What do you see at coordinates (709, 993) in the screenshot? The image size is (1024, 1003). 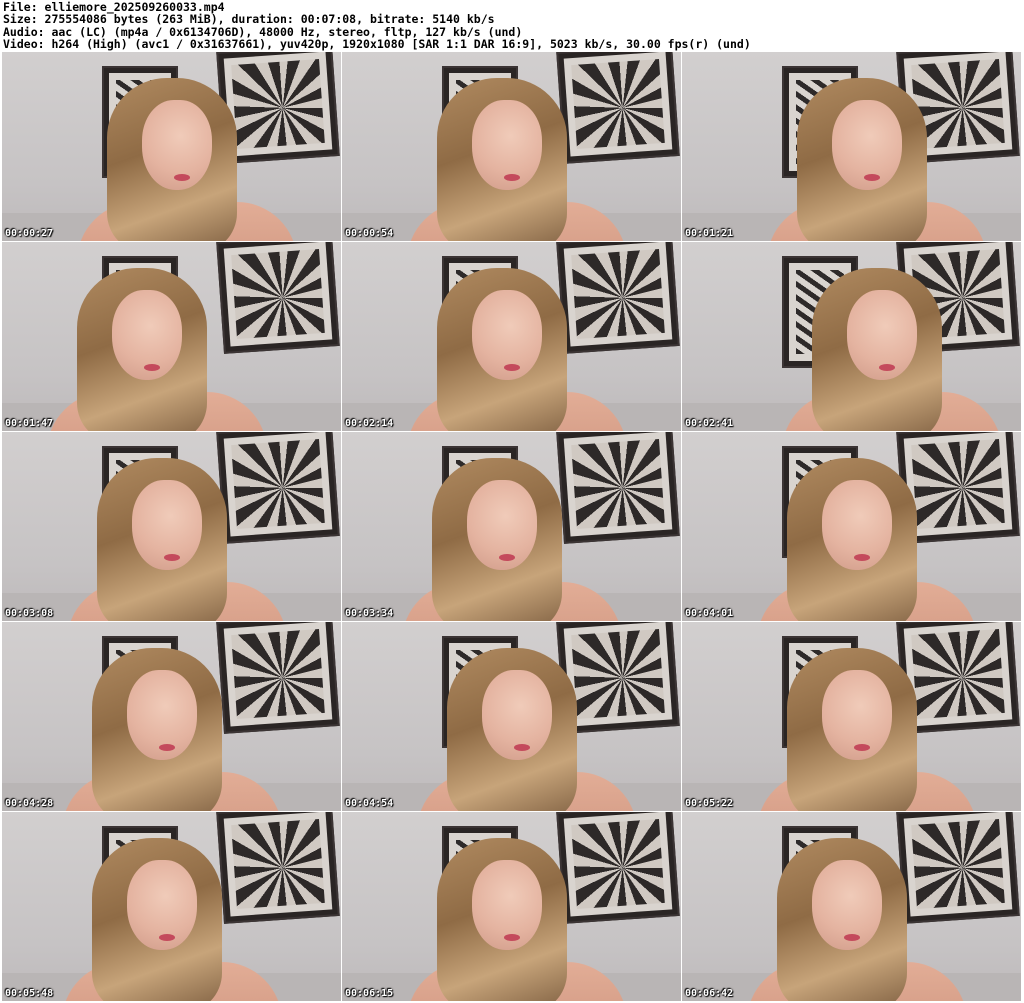 I see `timestamp-label: 00:06:42` at bounding box center [709, 993].